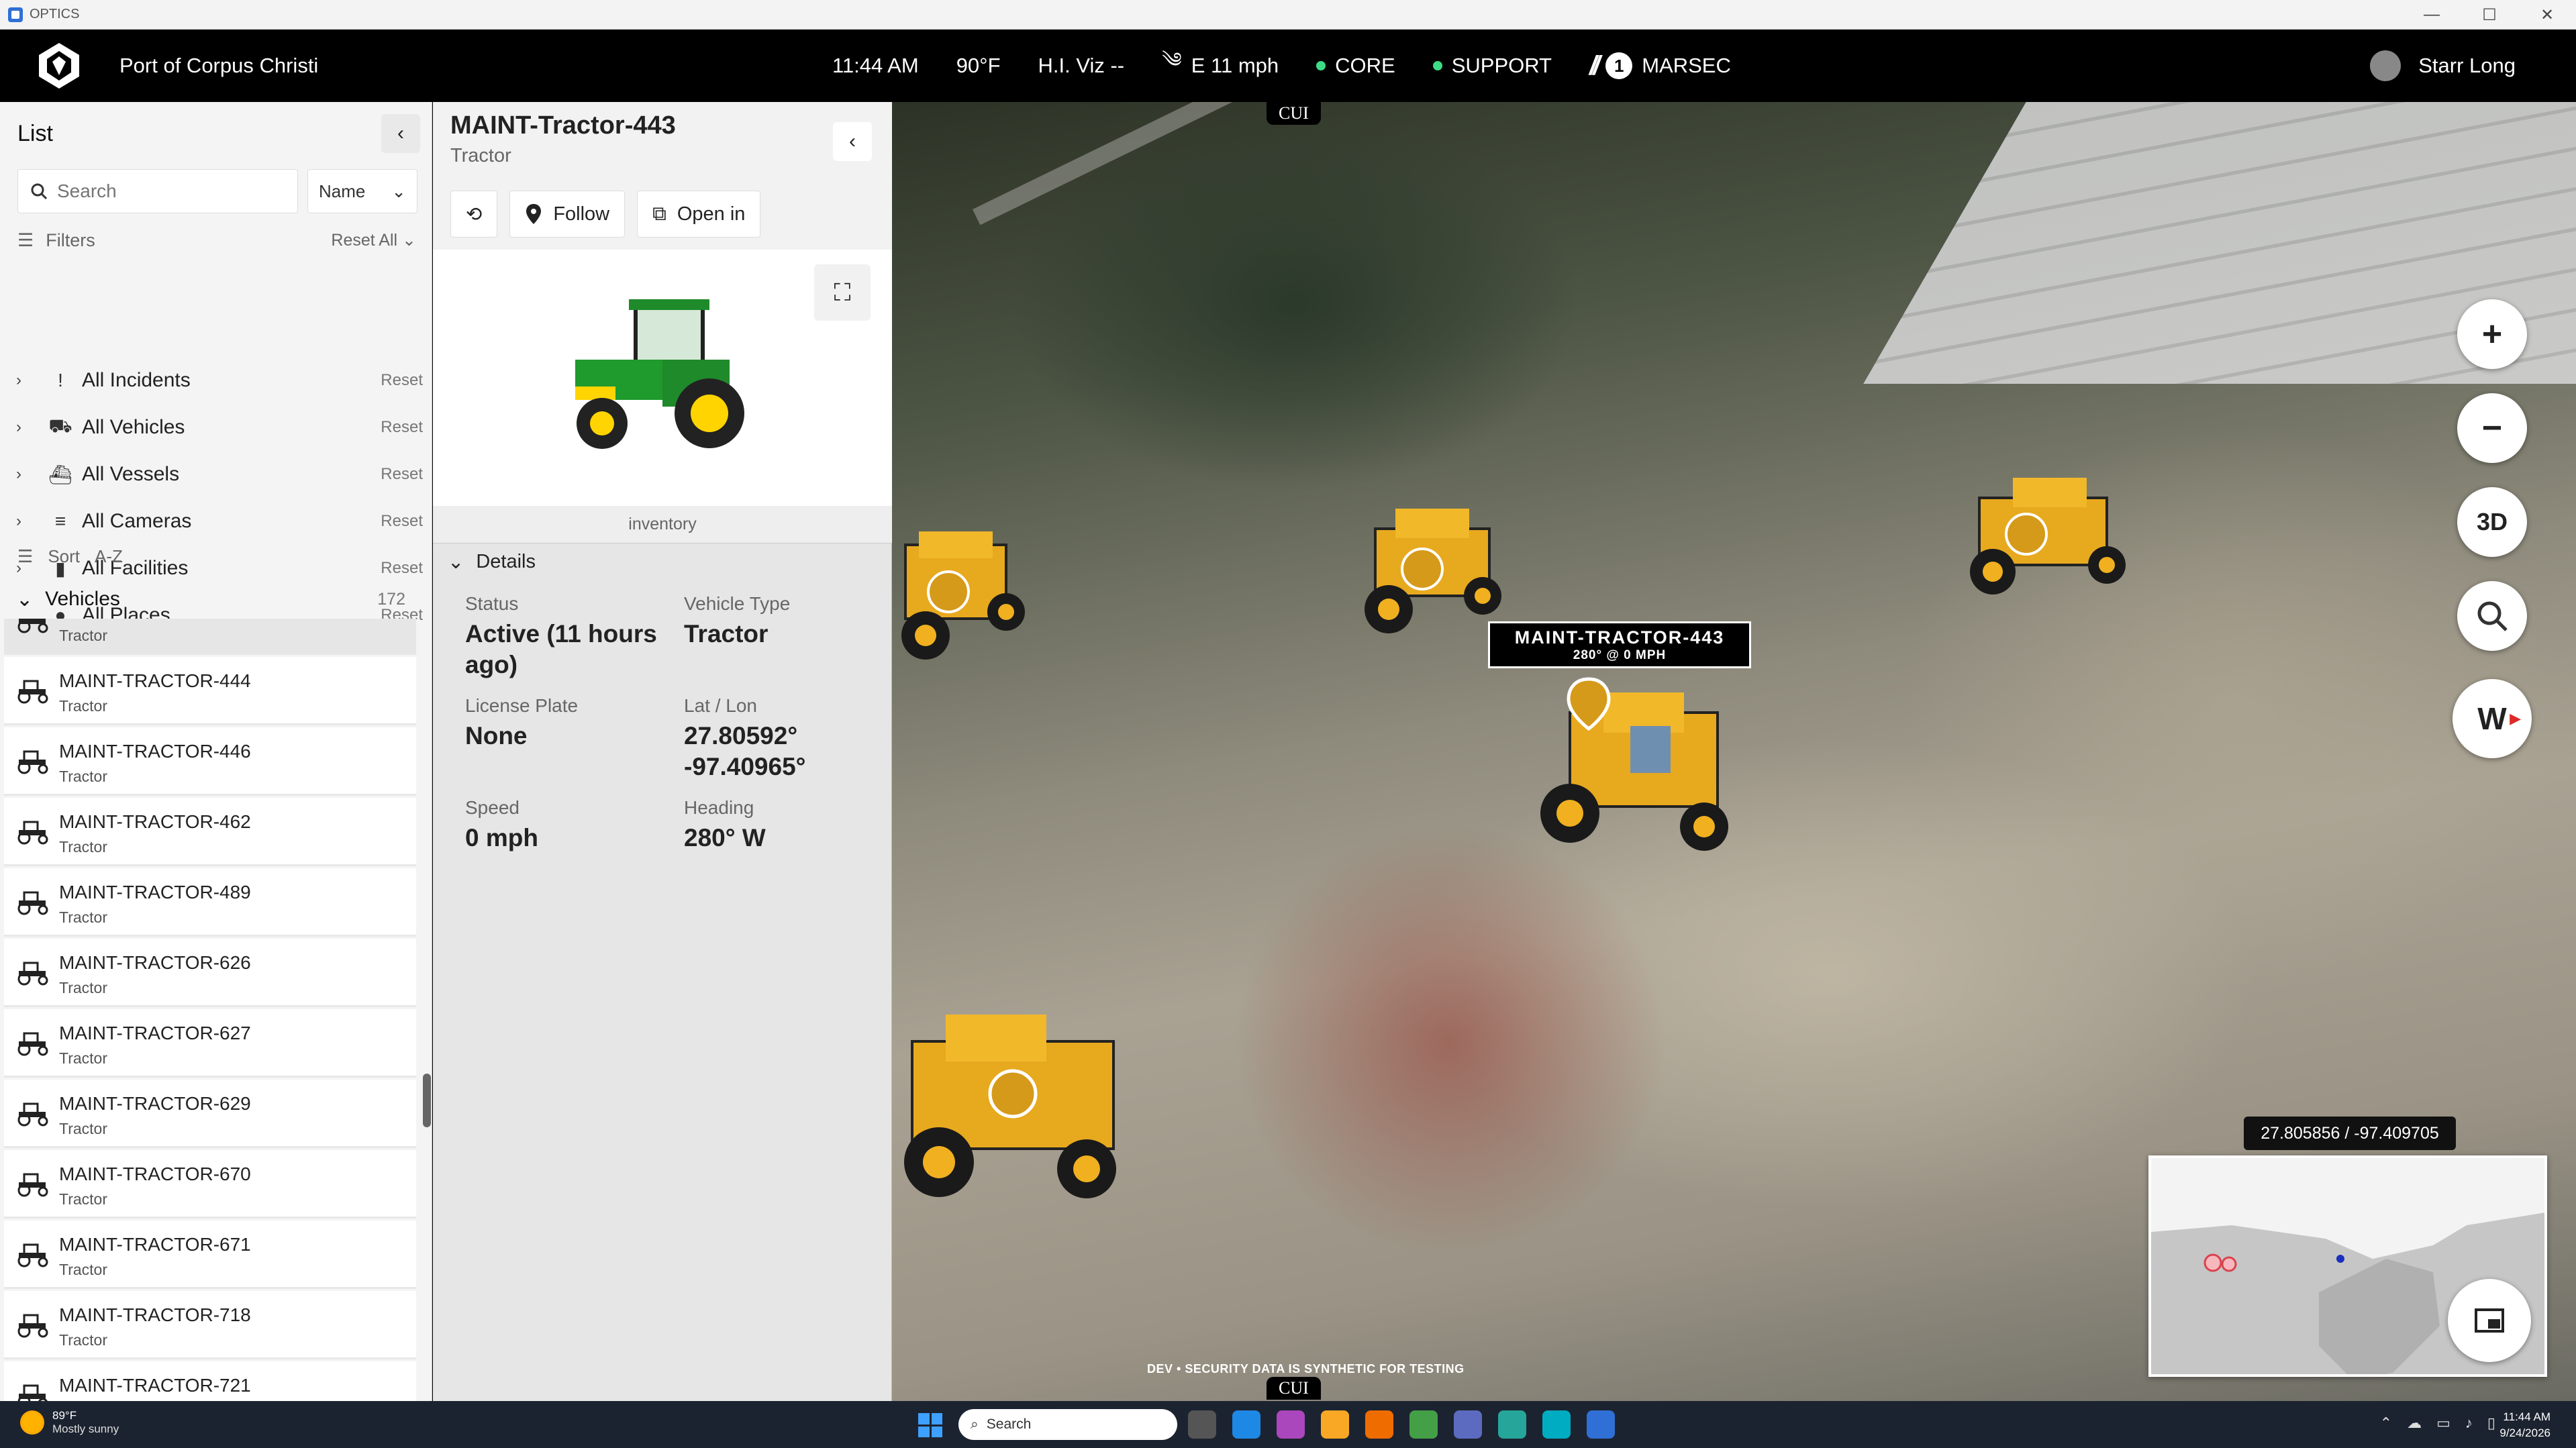 This screenshot has width=2576, height=1448. What do you see at coordinates (219, 381) in the screenshot?
I see `filter-all-incidents: › ! All Incidents Reset` at bounding box center [219, 381].